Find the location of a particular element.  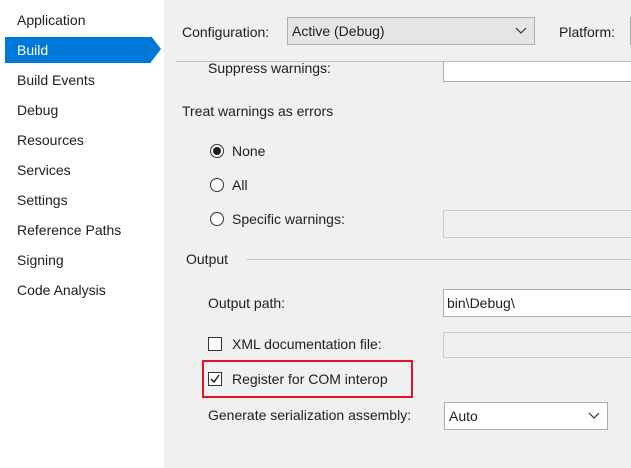

com-interop-label: Register for COM interop is located at coordinates (310, 379).